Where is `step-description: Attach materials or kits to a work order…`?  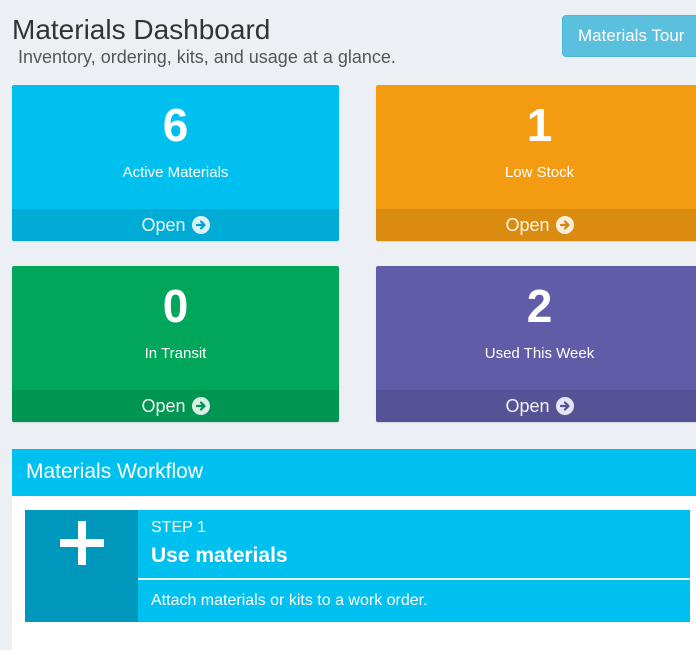
step-description: Attach materials or kits to a work order… is located at coordinates (289, 600).